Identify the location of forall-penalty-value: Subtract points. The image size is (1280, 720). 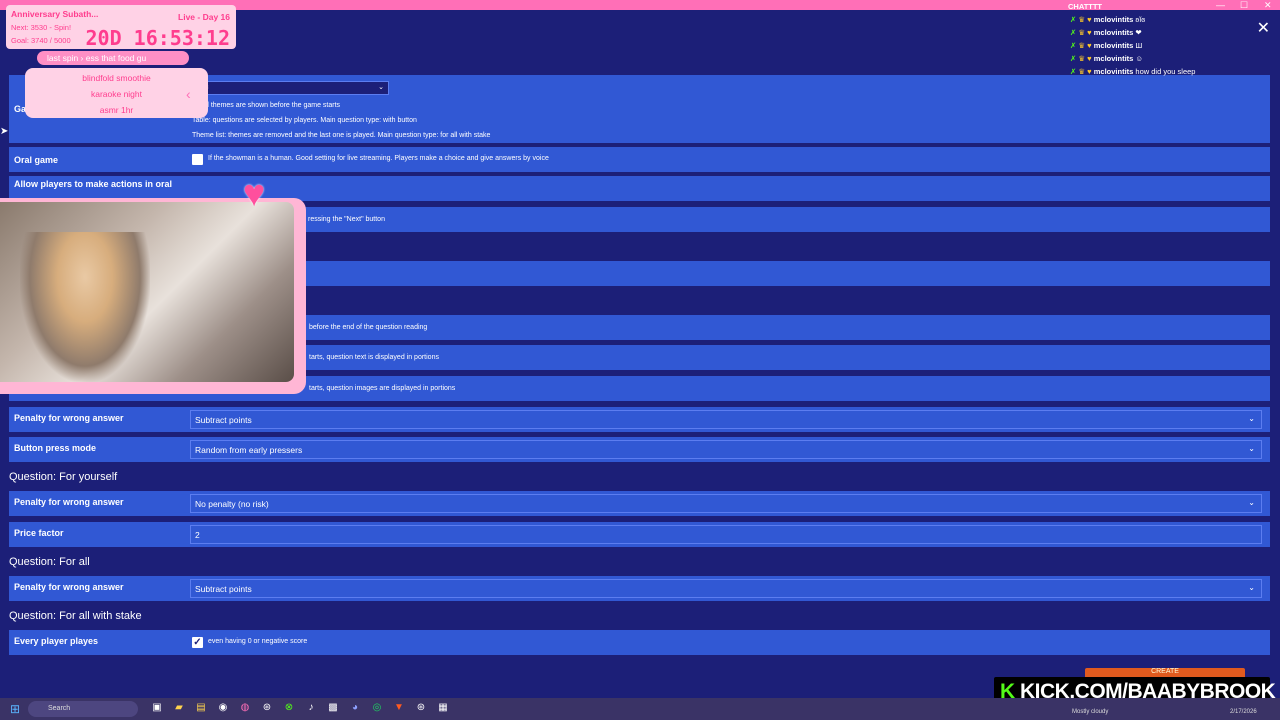
(223, 589).